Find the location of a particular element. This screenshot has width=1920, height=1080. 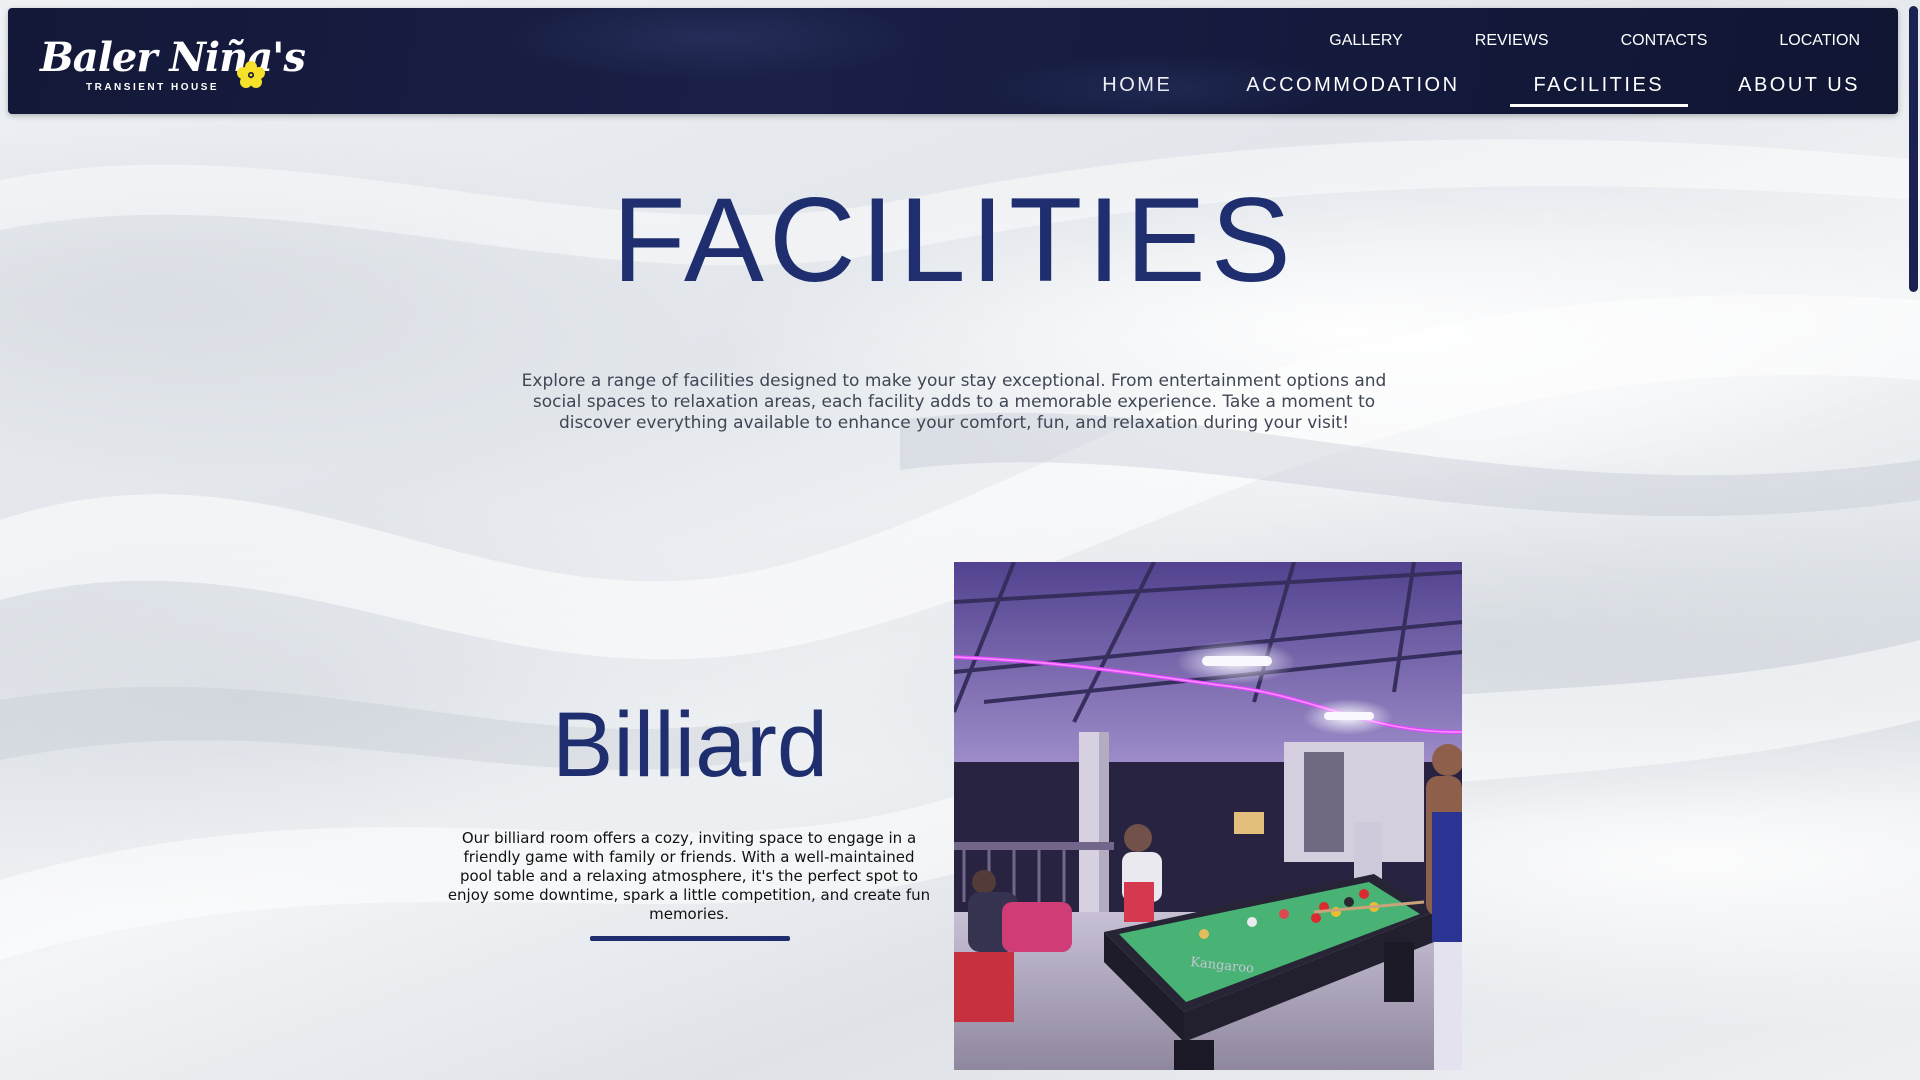

nav-contacts: CONTACTS is located at coordinates (1664, 41).